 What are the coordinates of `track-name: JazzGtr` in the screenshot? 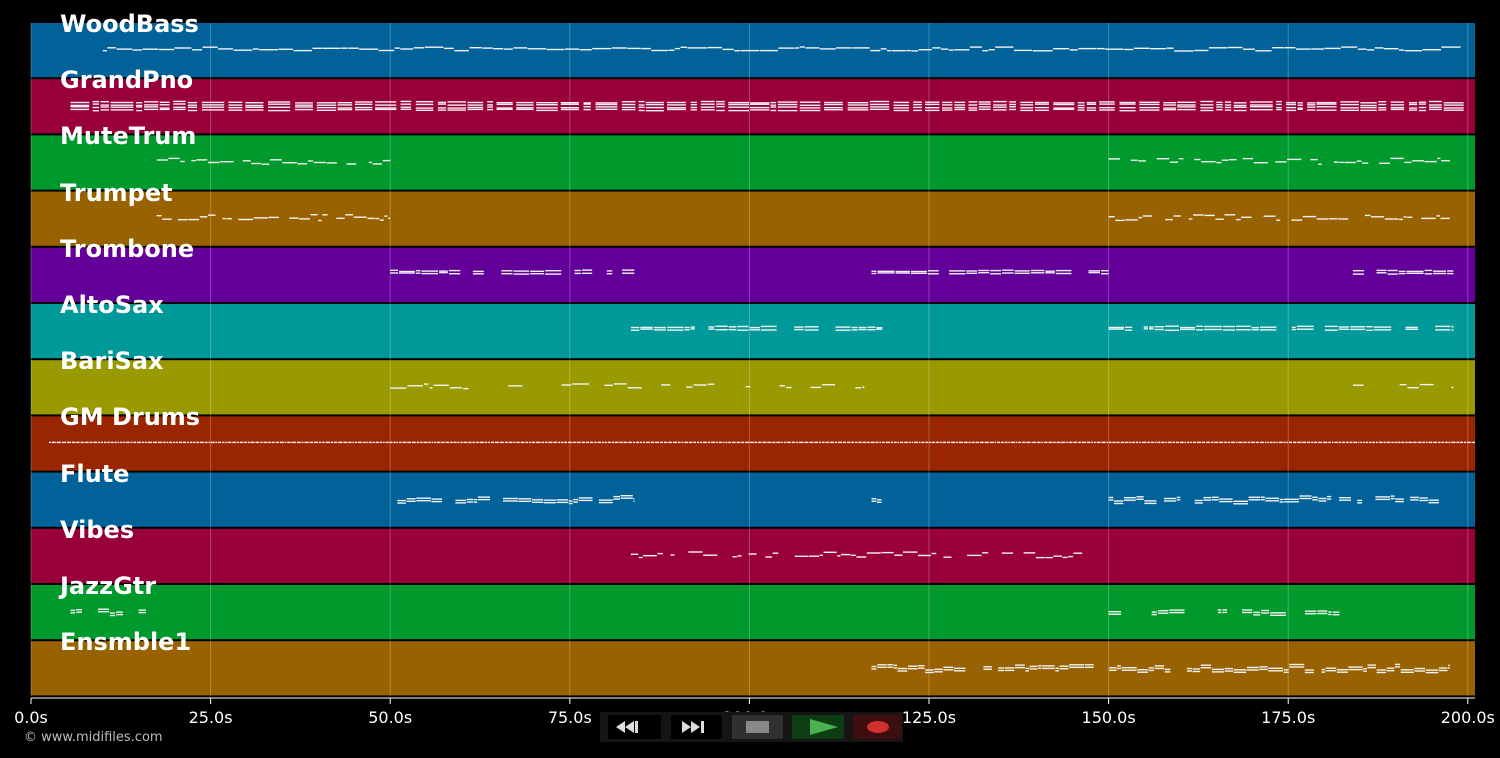 It's located at (108, 586).